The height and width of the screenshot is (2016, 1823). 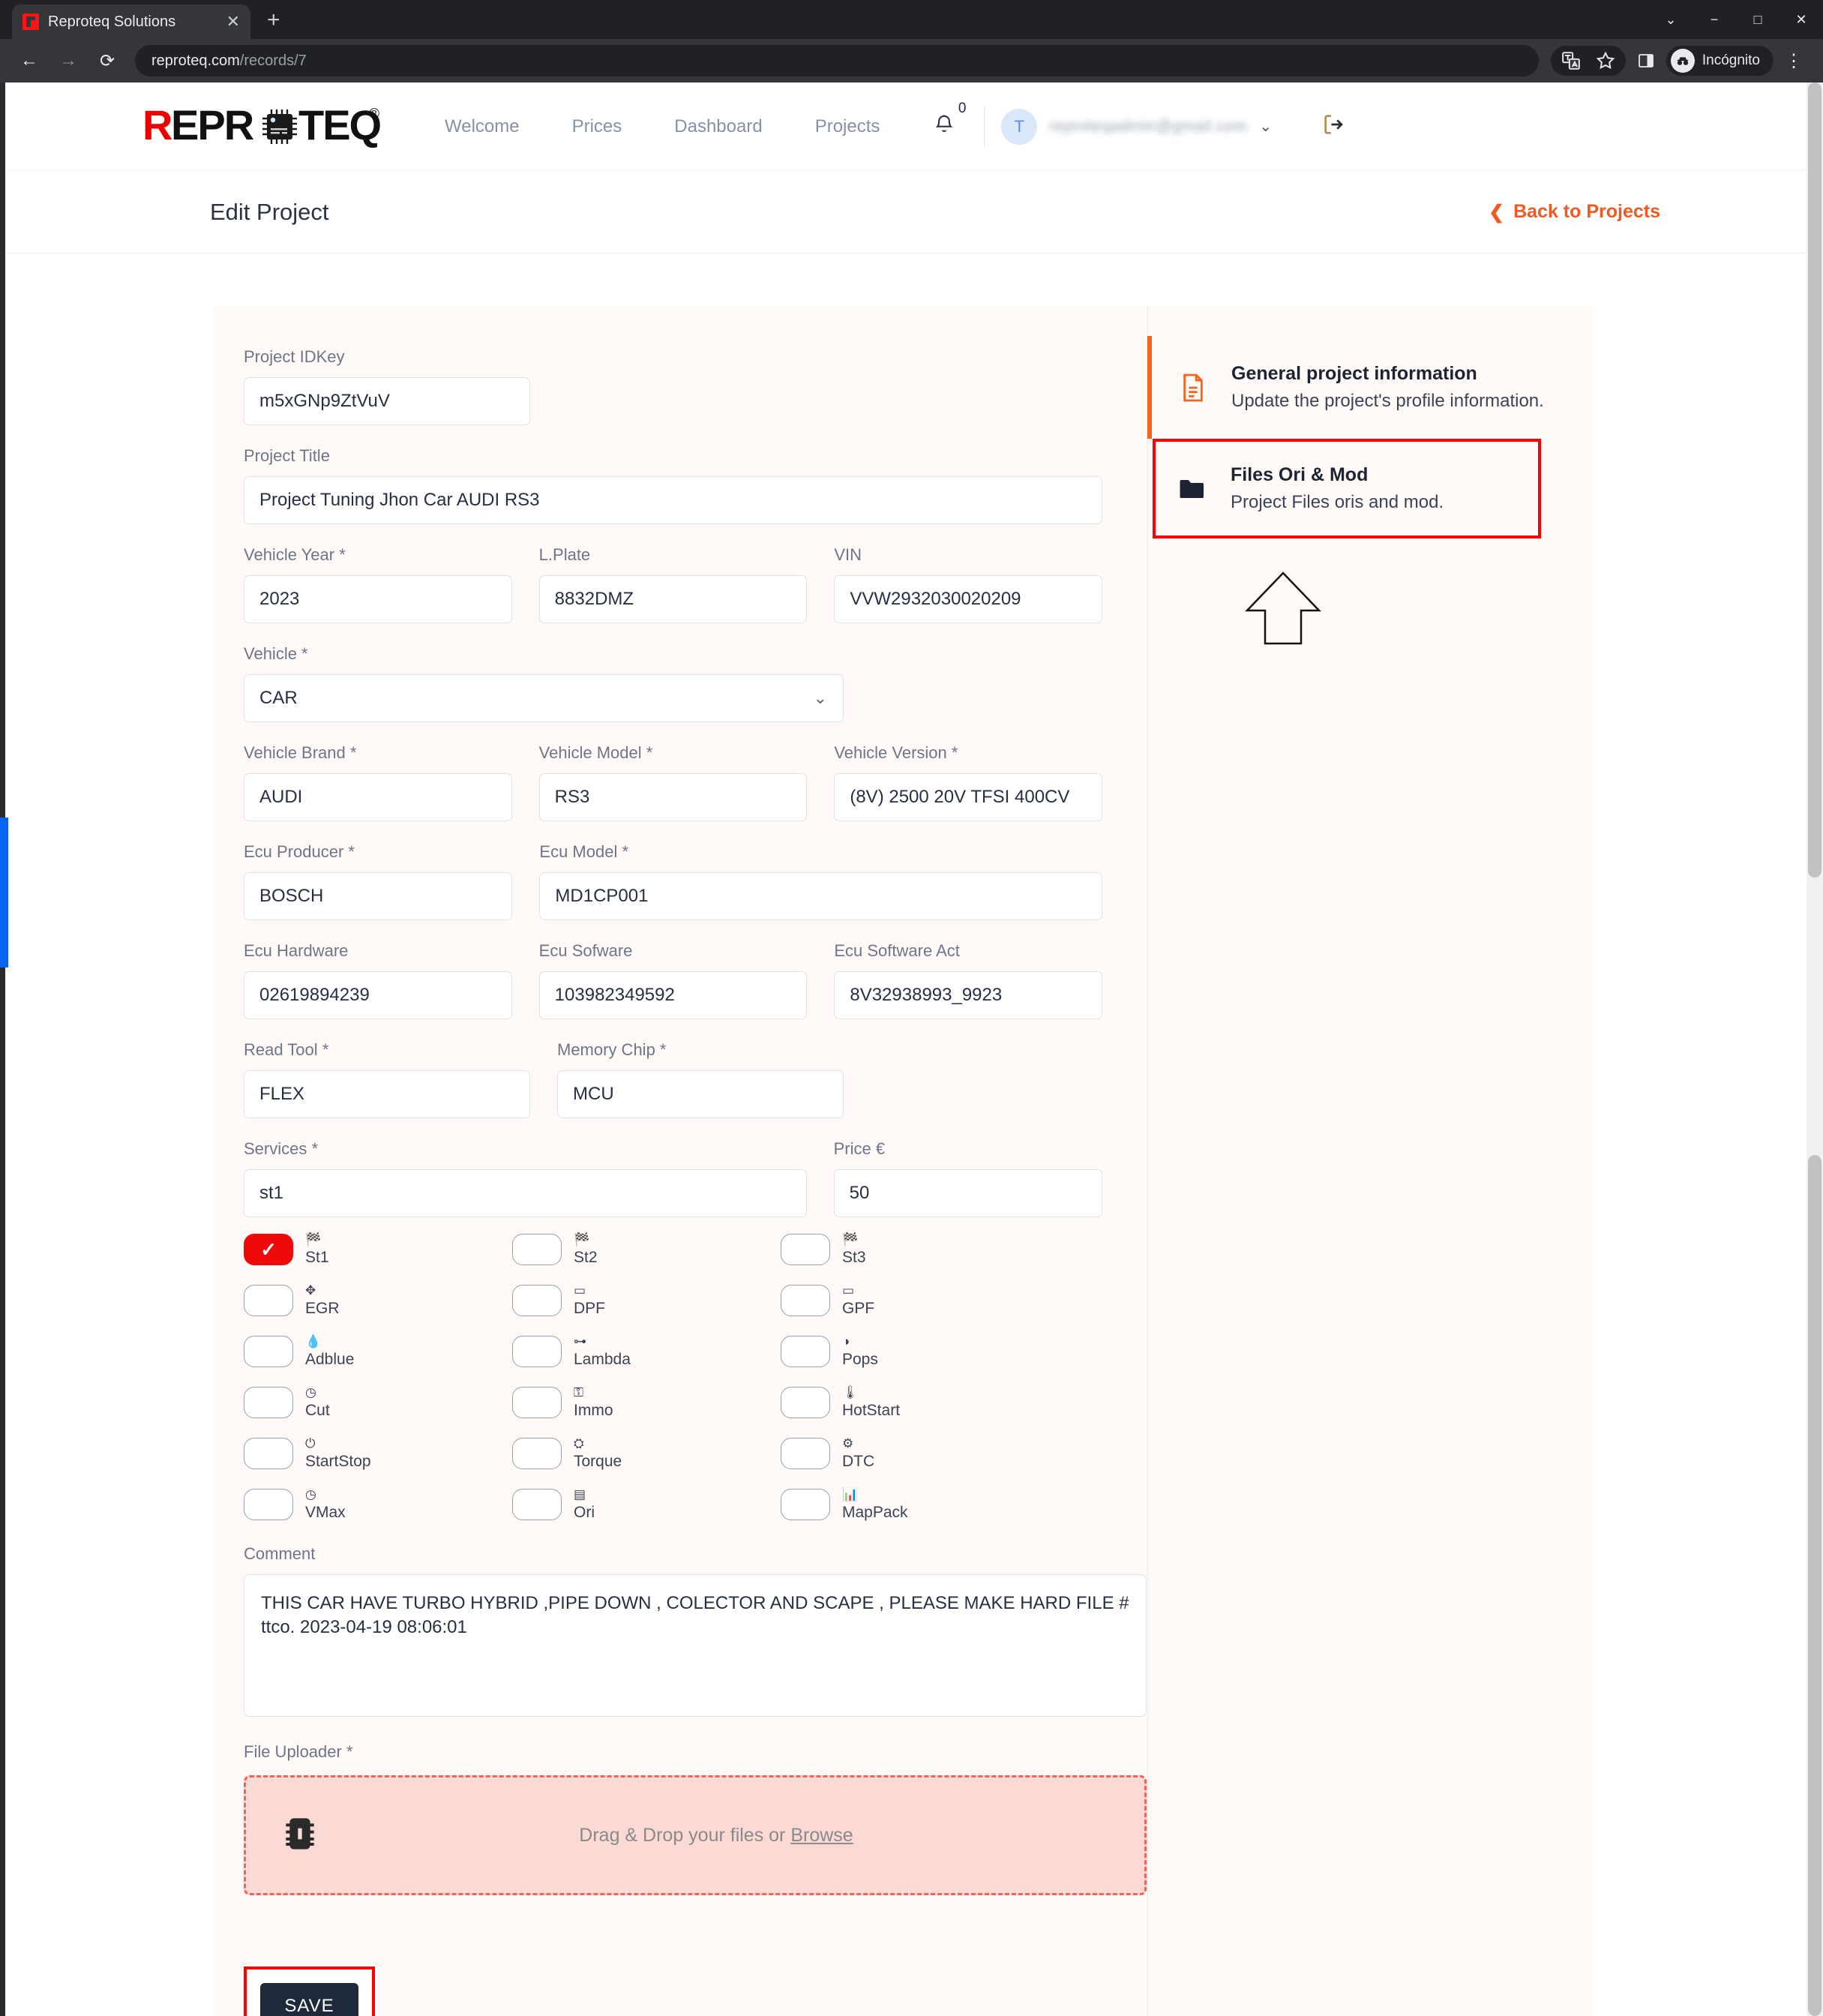 What do you see at coordinates (673, 500) in the screenshot?
I see `project-title-input: Project Tuning Jhon Car AUDI RS3` at bounding box center [673, 500].